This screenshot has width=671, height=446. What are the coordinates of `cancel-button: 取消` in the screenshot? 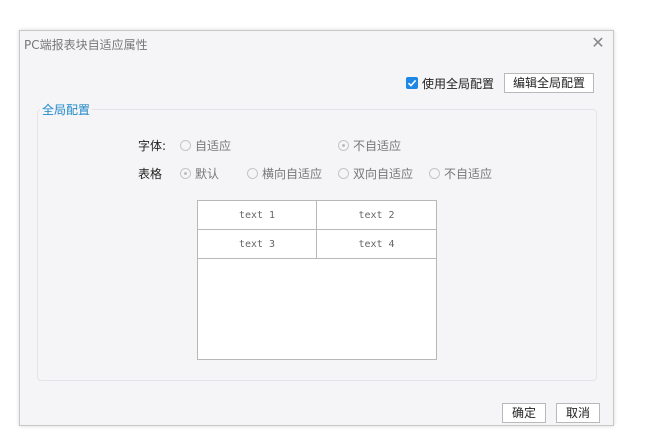 It's located at (578, 413).